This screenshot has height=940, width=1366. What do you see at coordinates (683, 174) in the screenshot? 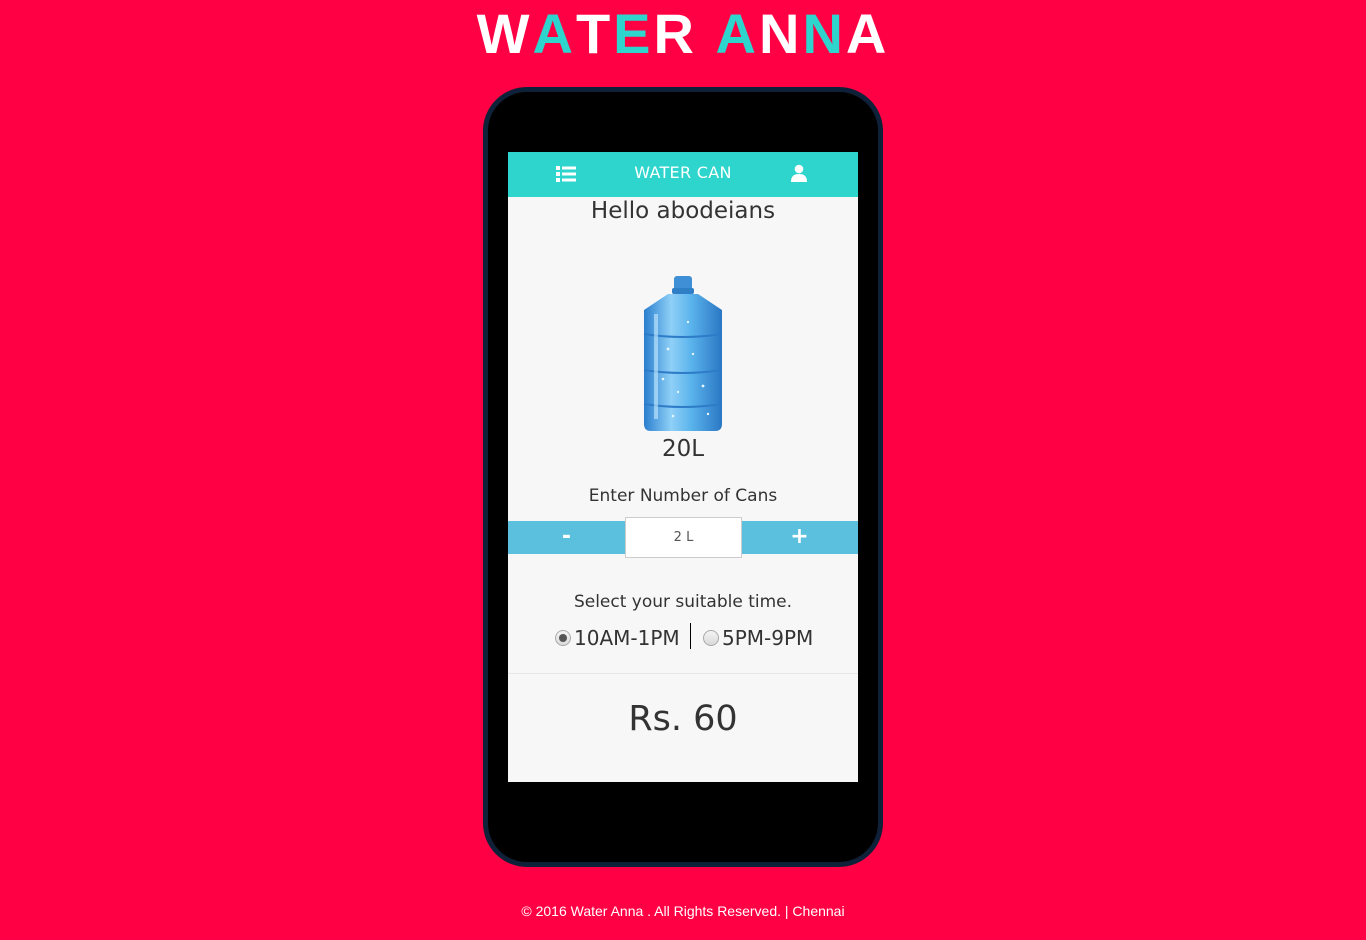
I see `app-header: WATER CAN` at bounding box center [683, 174].